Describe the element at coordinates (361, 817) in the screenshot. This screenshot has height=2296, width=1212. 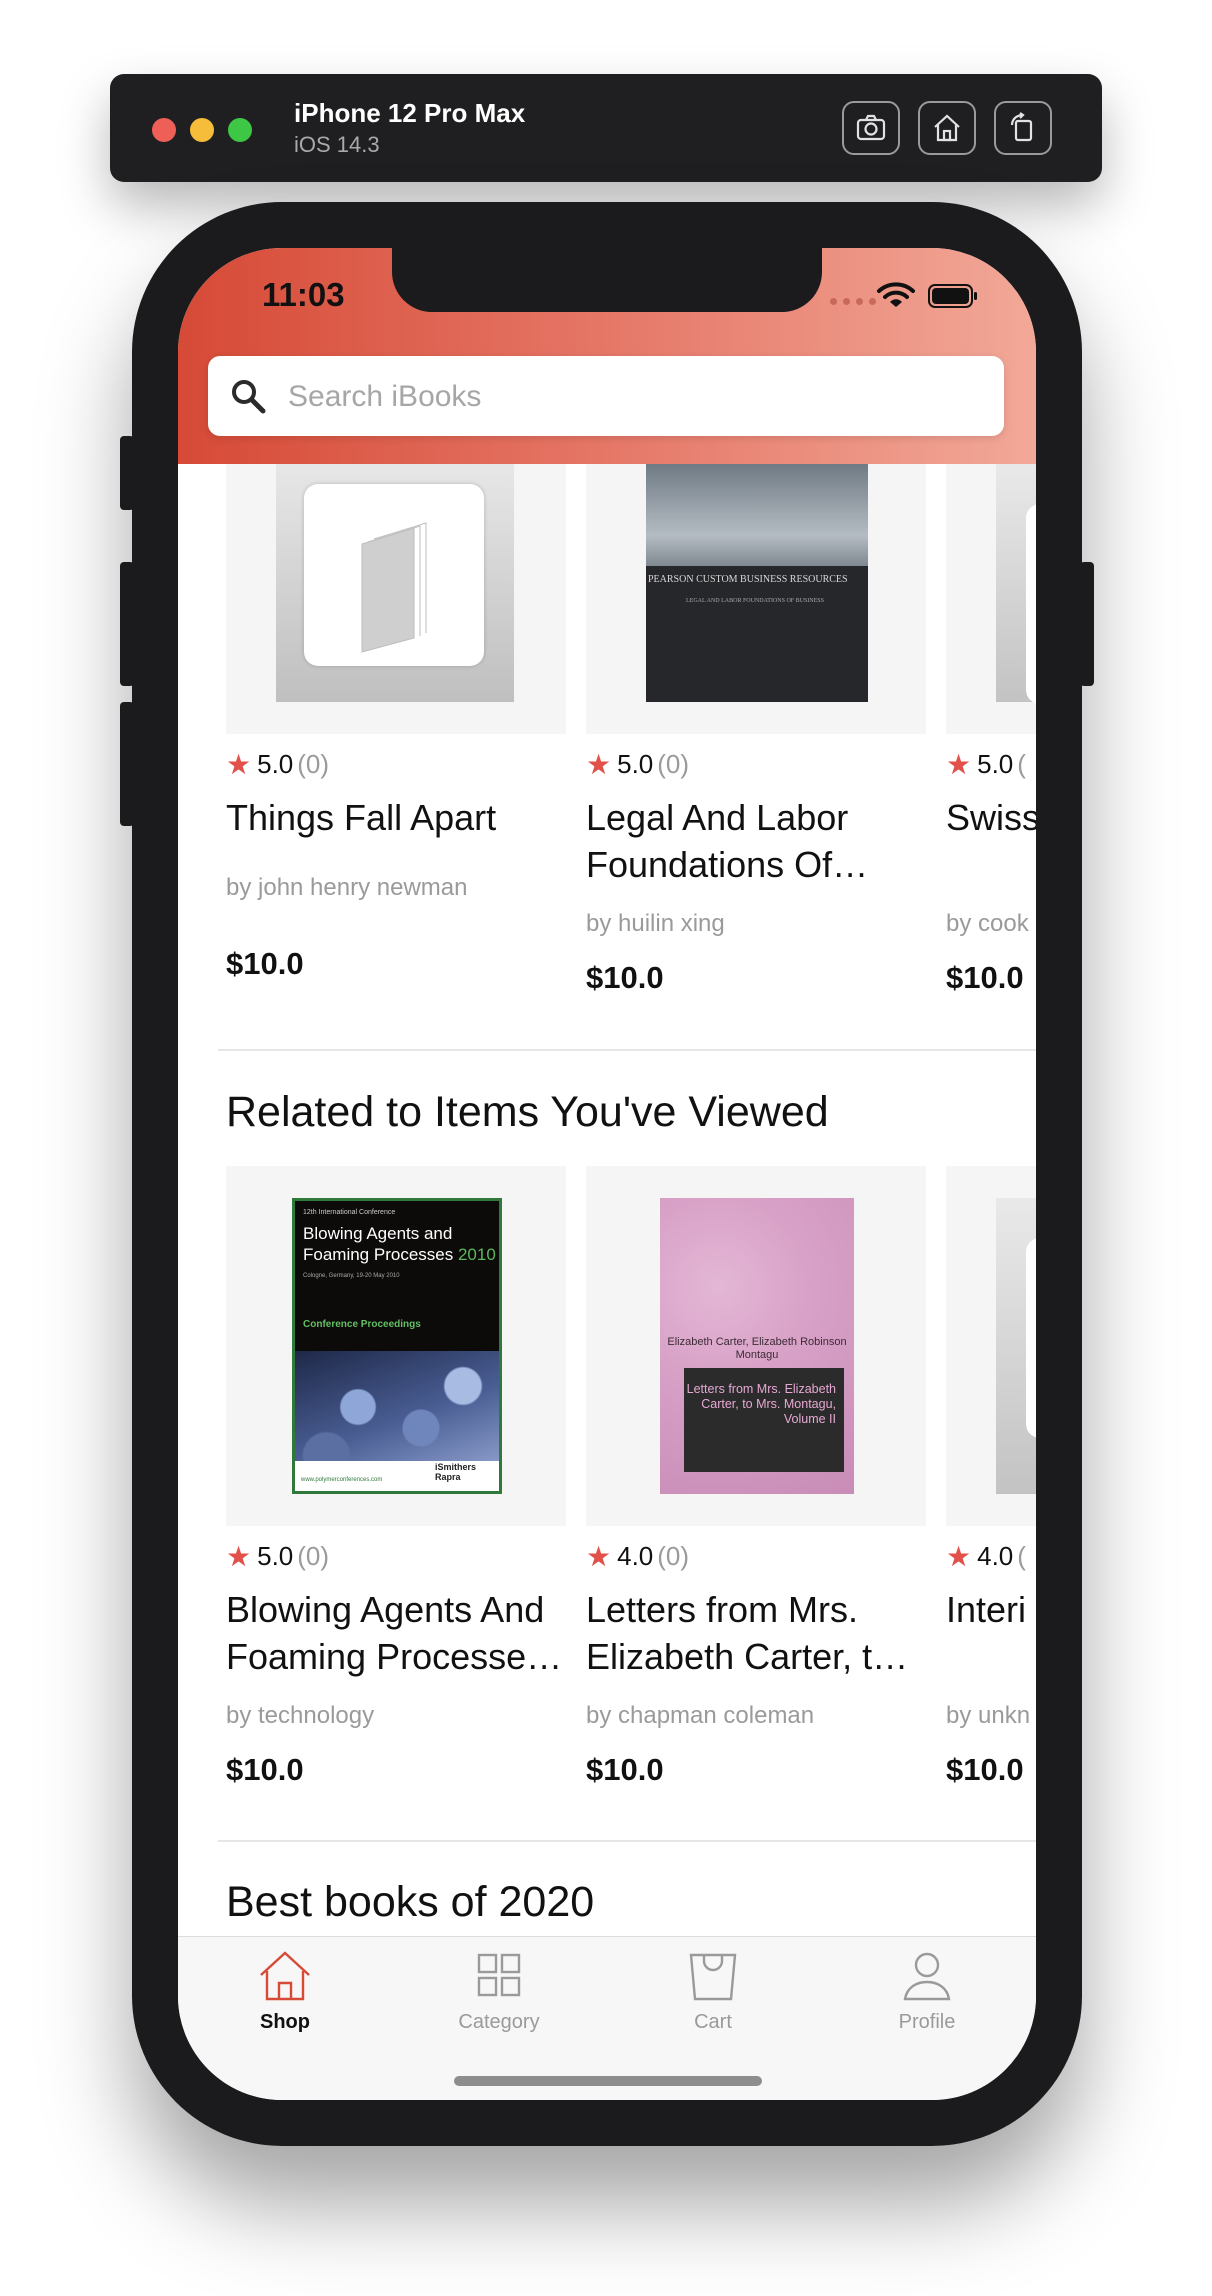
I see `book-title: Things Fall Apart` at that location.